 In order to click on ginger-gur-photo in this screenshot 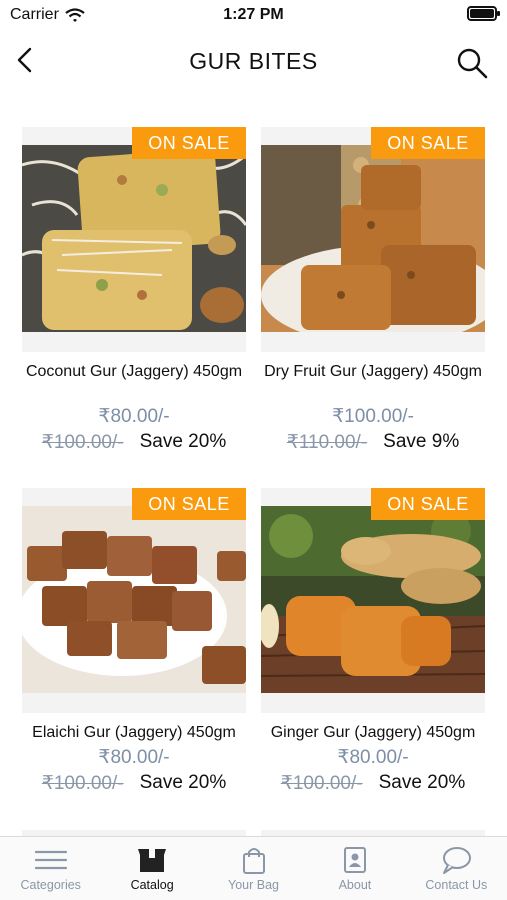, I will do `click(373, 599)`.